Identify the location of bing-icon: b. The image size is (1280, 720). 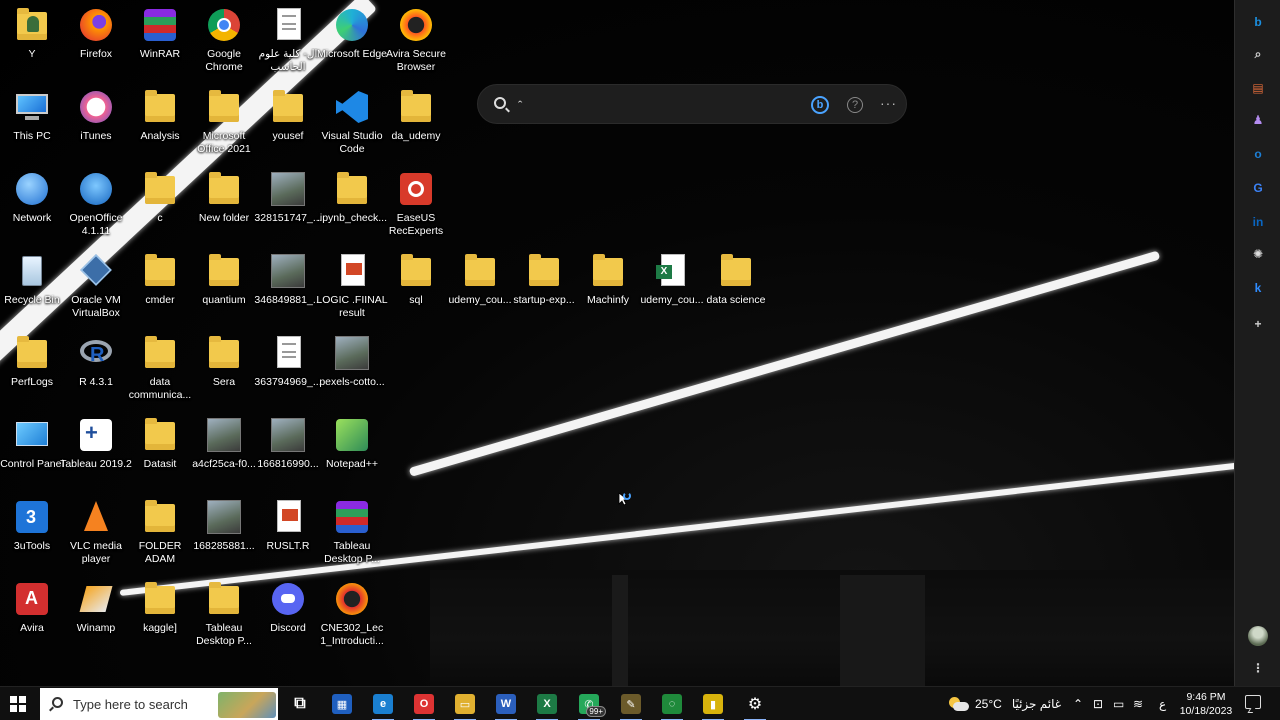
(820, 105).